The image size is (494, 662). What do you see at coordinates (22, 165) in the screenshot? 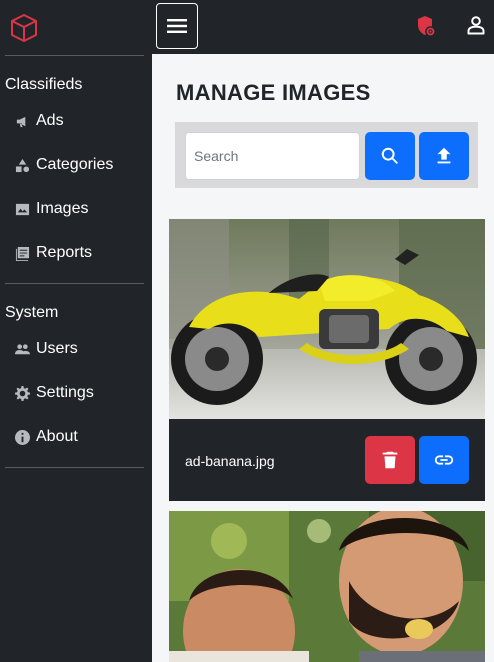
I see `shapes-icon` at bounding box center [22, 165].